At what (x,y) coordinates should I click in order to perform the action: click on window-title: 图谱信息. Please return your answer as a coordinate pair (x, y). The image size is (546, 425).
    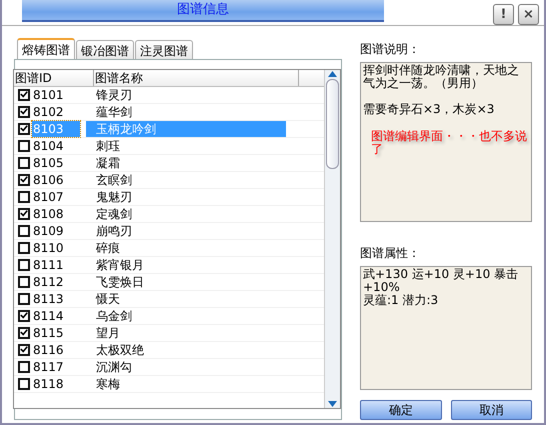
    Looking at the image, I should click on (203, 10).